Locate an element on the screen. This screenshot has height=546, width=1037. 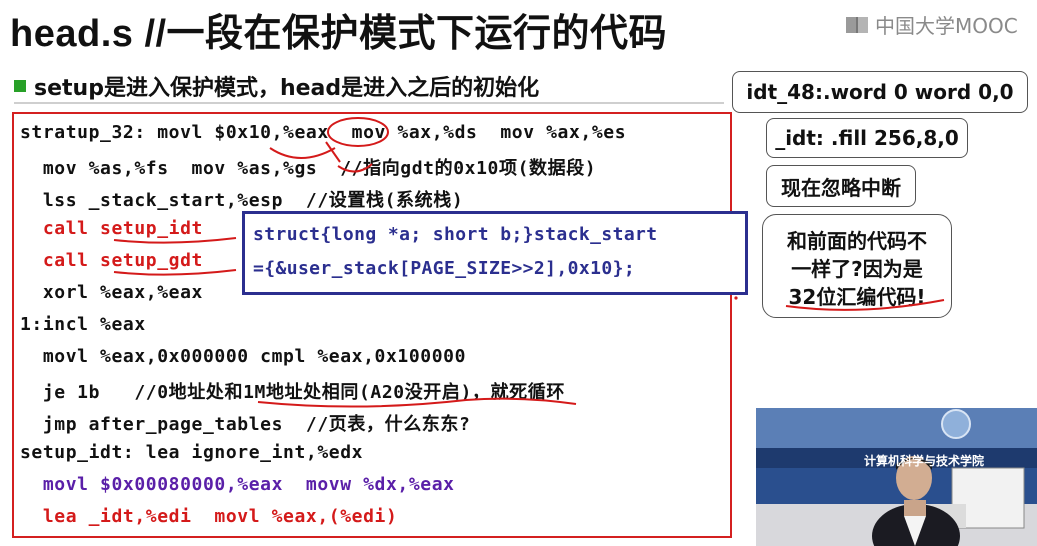
lecturer-video: 计算机科学与技术学院 is located at coordinates (896, 477).